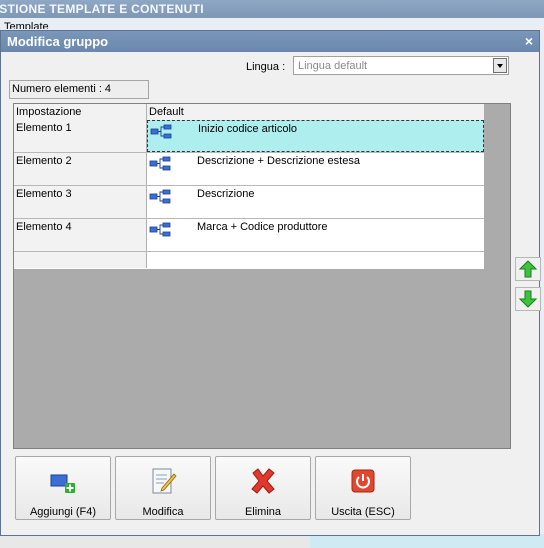  Describe the element at coordinates (249, 260) in the screenshot. I see `table-row-new` at that location.